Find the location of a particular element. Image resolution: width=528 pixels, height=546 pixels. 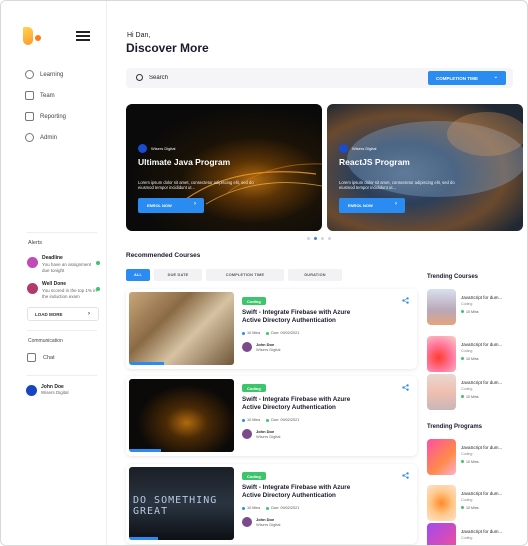

sidebar-nav: Learning Team Reporting Admin is located at coordinates (45, 106).